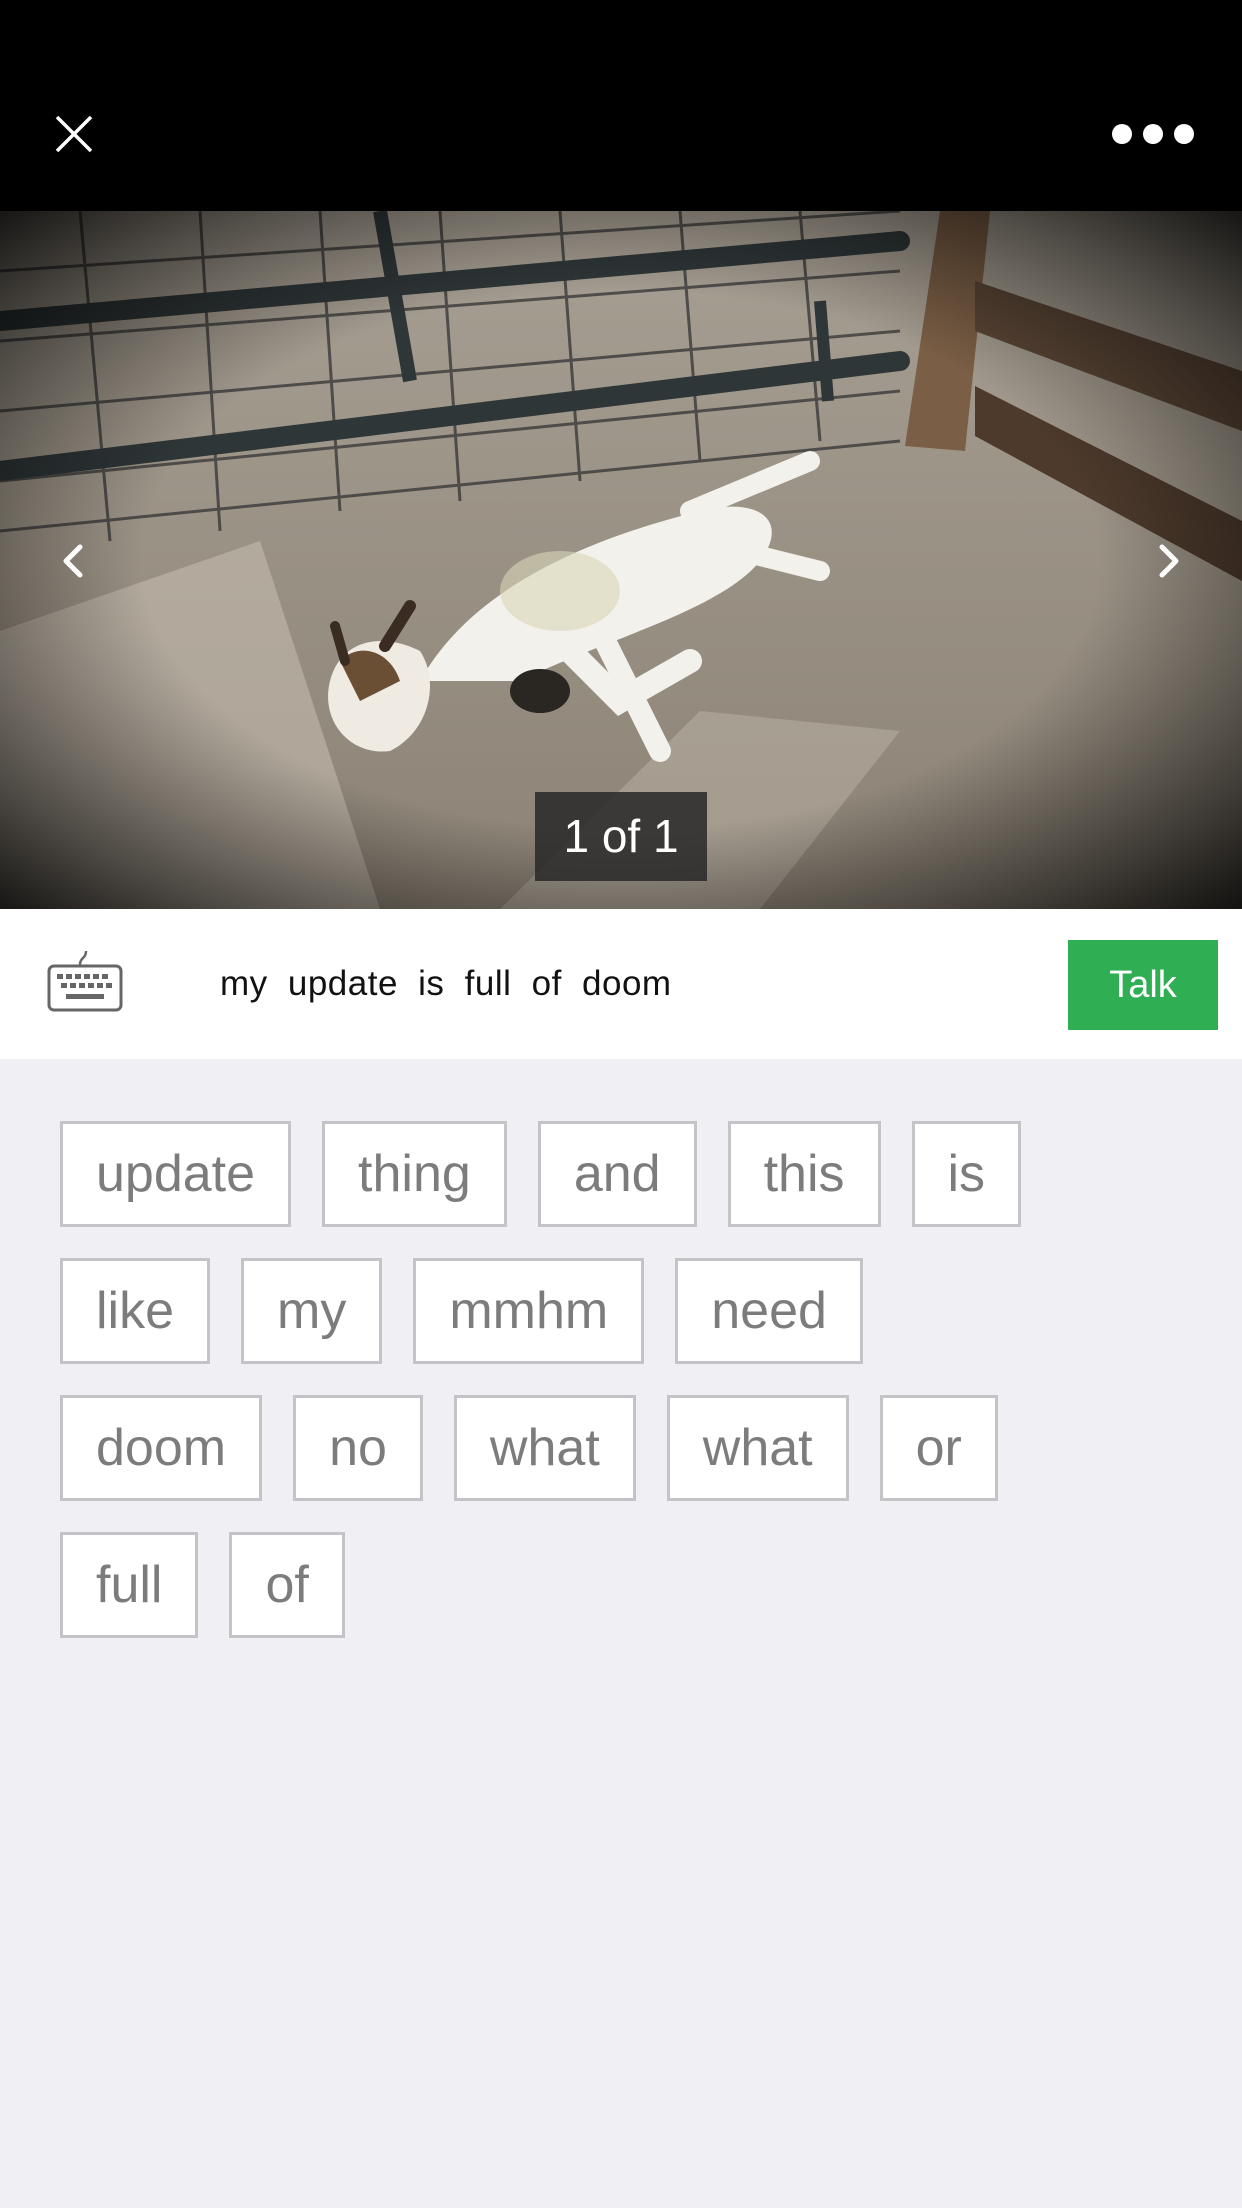 This screenshot has height=2208, width=1242. Describe the element at coordinates (129, 1585) in the screenshot. I see `word-chip: full` at that location.